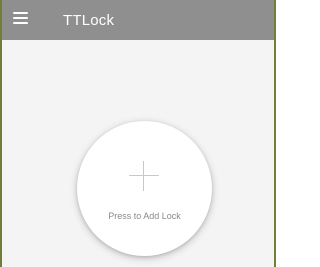  I want to click on app-bar: TTLock, so click(138, 20).